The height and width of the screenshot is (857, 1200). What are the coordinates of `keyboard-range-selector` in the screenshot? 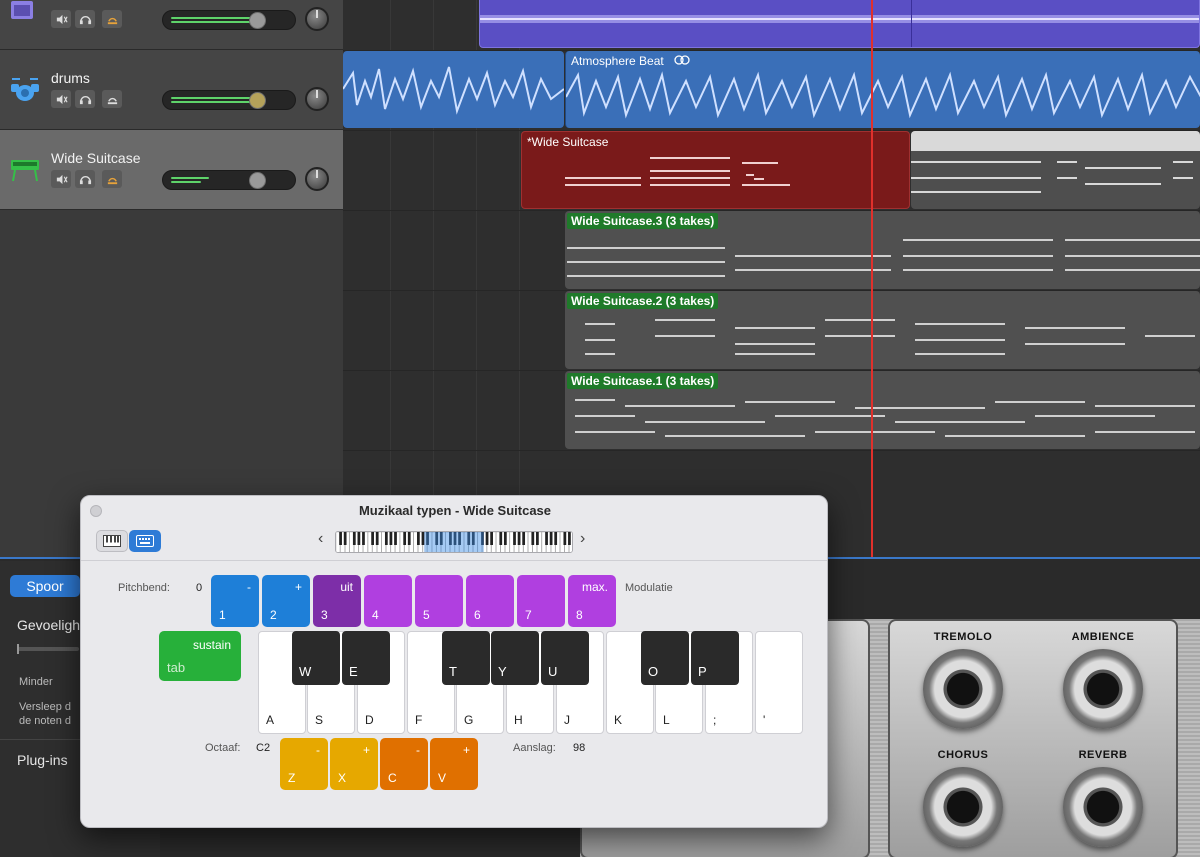 It's located at (454, 542).